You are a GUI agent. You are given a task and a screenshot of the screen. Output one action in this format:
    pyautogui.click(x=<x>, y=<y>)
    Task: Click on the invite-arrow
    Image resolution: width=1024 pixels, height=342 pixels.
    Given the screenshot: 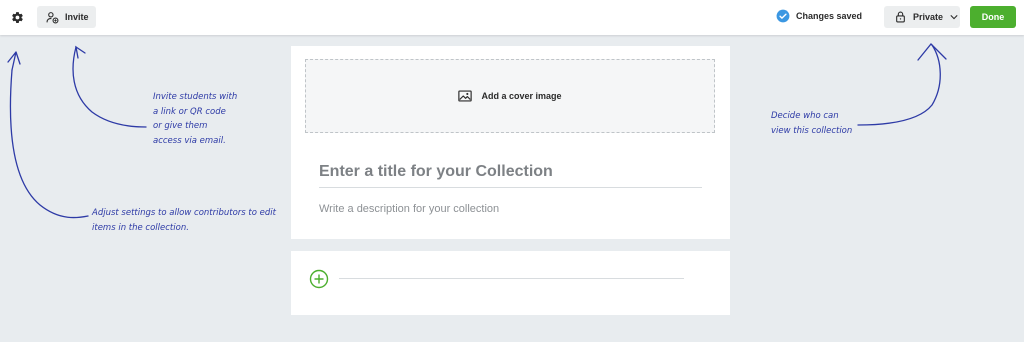 What is the action you would take?
    pyautogui.click(x=109, y=86)
    